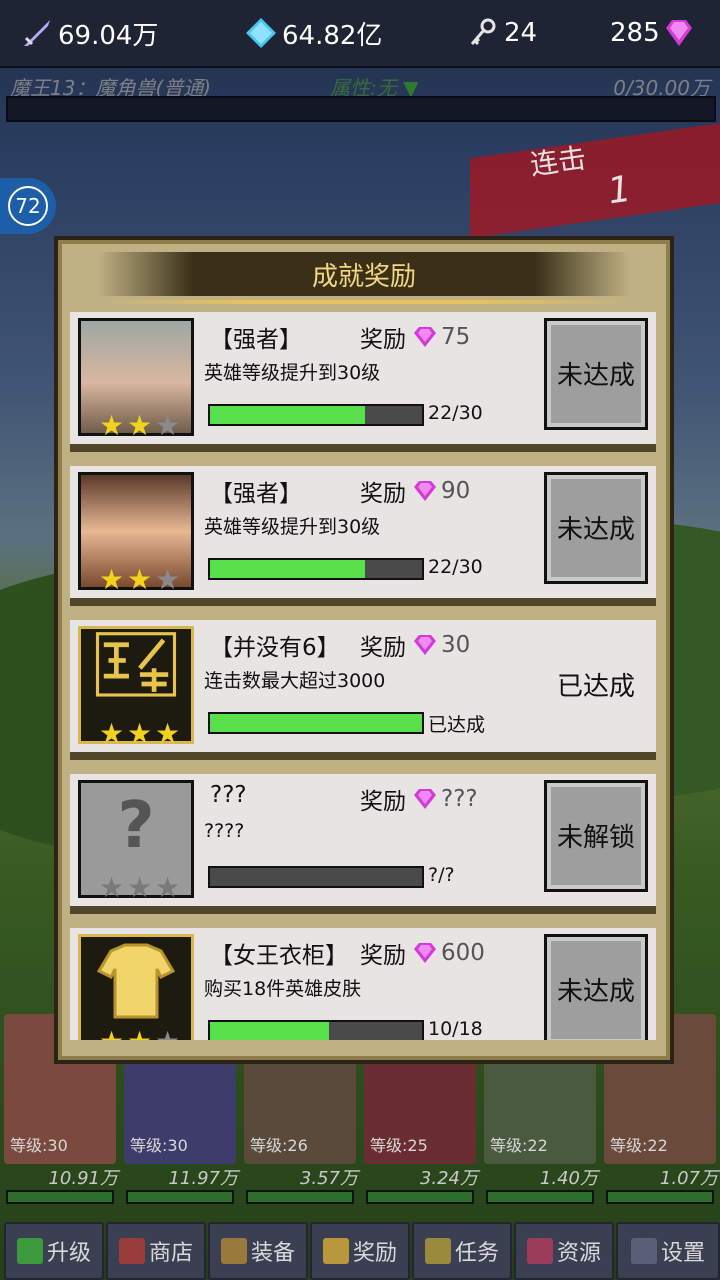 The width and height of the screenshot is (720, 1280). Describe the element at coordinates (363, 382) in the screenshot. I see `achievement-card: ★ ★ ★ 【强者】 奖励 75 英雄等级提升到30级 22/30 未达成` at that location.